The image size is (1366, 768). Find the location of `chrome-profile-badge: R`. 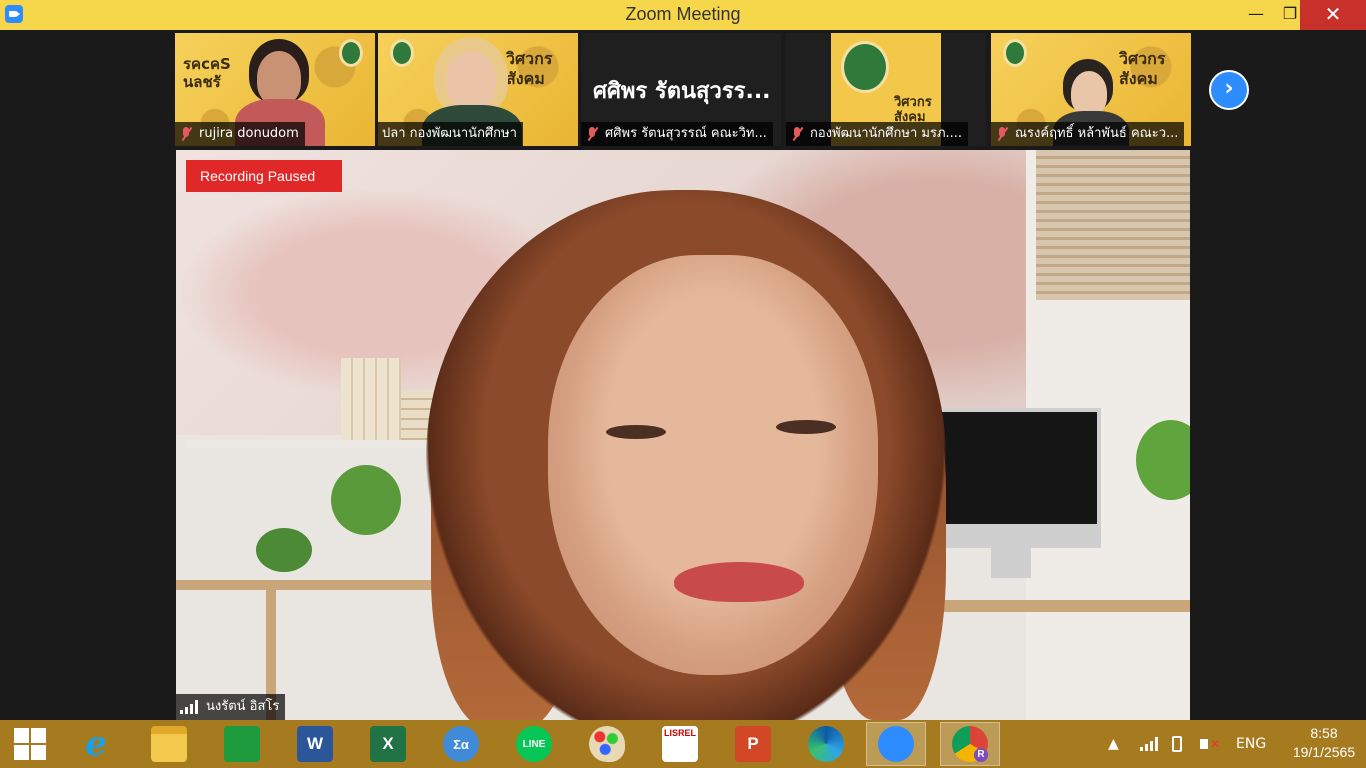

chrome-profile-badge: R is located at coordinates (981, 755).